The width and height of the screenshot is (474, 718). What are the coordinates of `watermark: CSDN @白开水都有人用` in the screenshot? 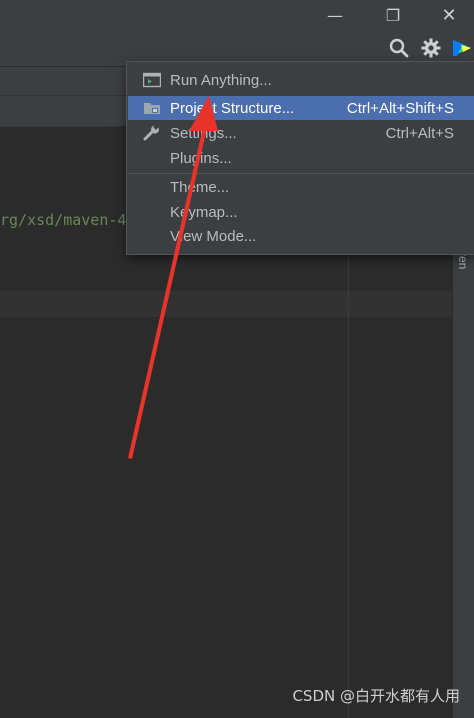 It's located at (376, 696).